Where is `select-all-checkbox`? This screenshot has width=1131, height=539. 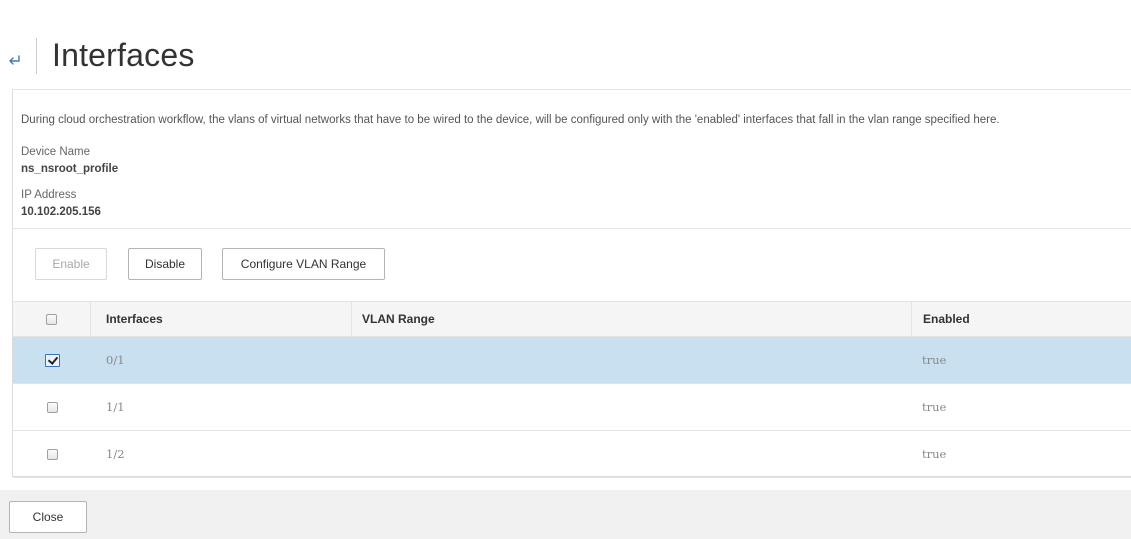 select-all-checkbox is located at coordinates (51, 319).